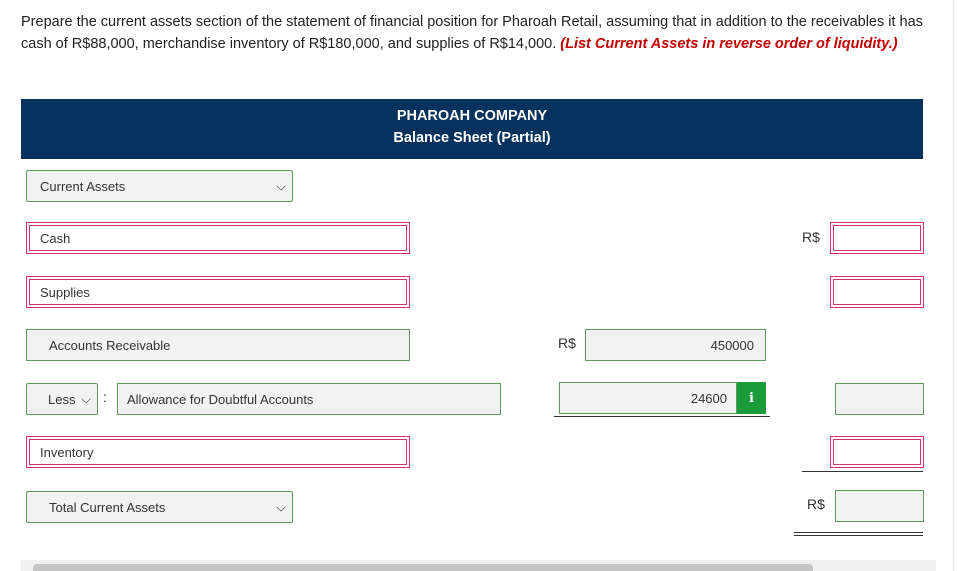  I want to click on cash-account-input: Cash, so click(218, 238).